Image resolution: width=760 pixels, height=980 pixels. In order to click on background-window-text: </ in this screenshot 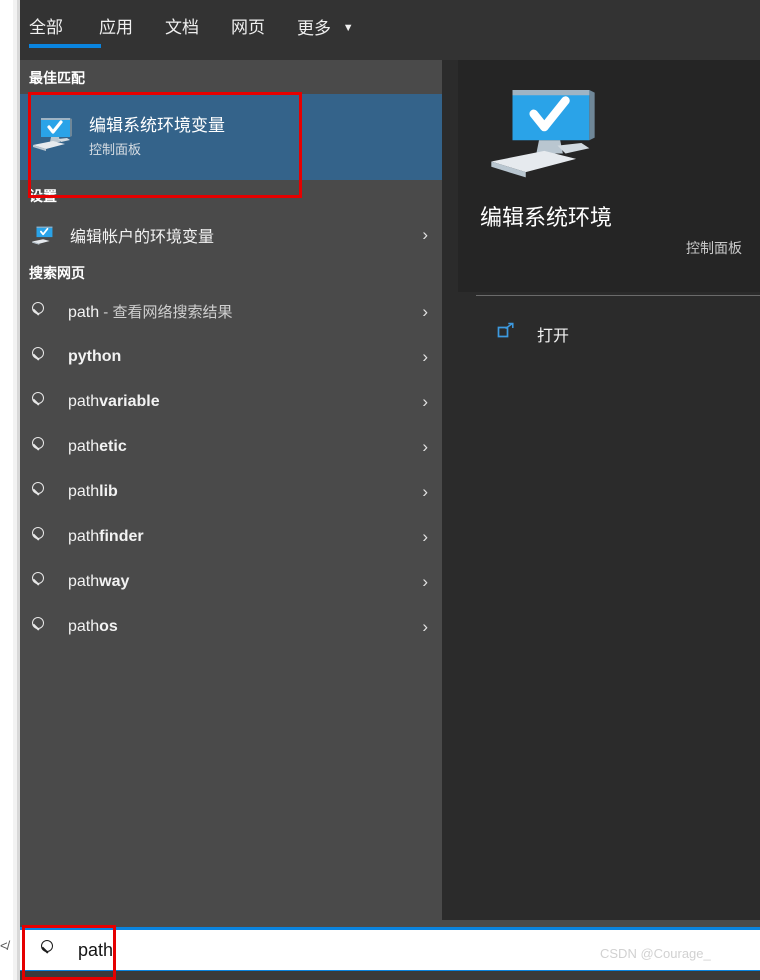, I will do `click(5, 945)`.